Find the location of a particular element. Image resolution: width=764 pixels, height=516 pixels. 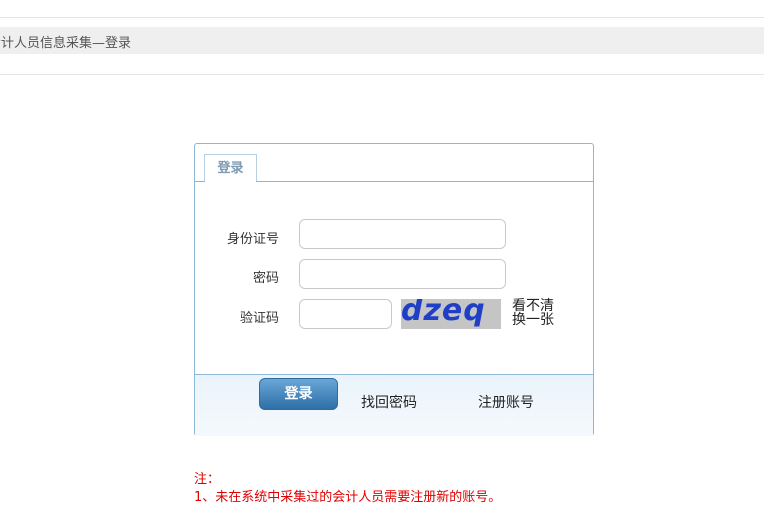

captcha-refresh-line2: 换一张 is located at coordinates (533, 320).